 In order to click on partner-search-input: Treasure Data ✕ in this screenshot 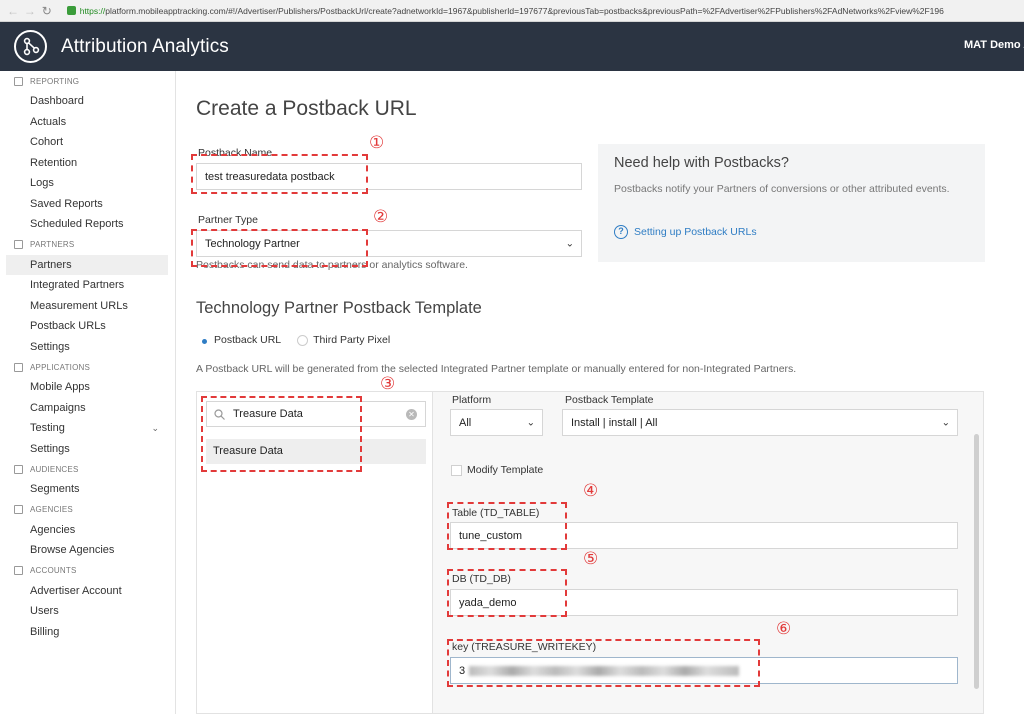, I will do `click(316, 414)`.